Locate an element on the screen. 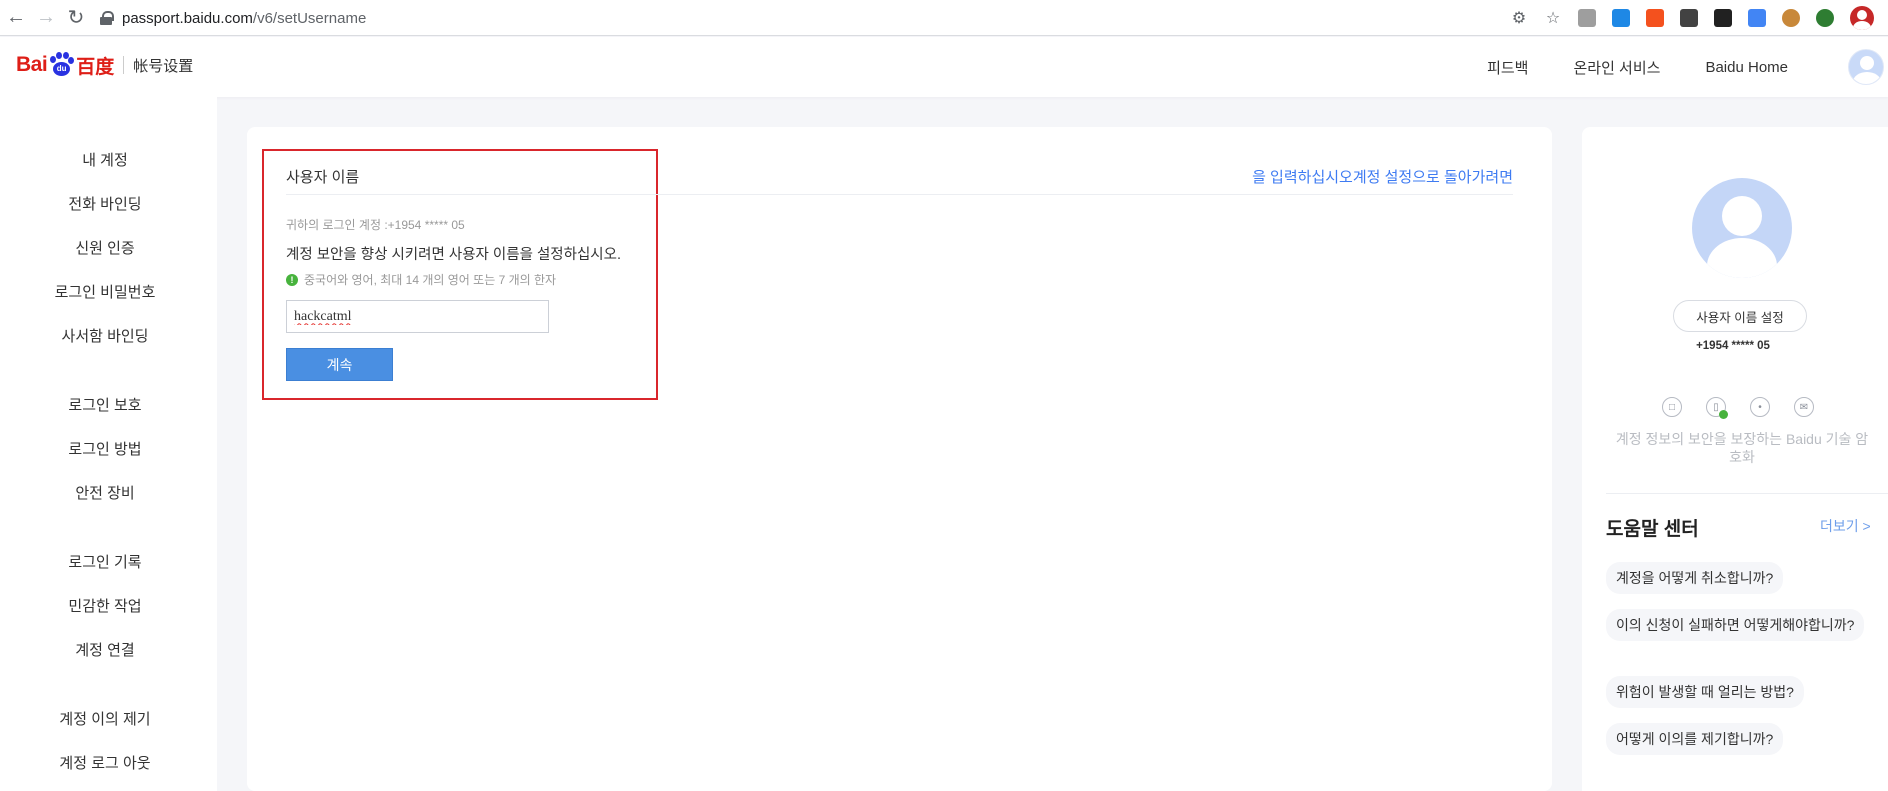 The width and height of the screenshot is (1888, 791). sidebar-item-email-binding: 사서함 바인딩 is located at coordinates (105, 335).